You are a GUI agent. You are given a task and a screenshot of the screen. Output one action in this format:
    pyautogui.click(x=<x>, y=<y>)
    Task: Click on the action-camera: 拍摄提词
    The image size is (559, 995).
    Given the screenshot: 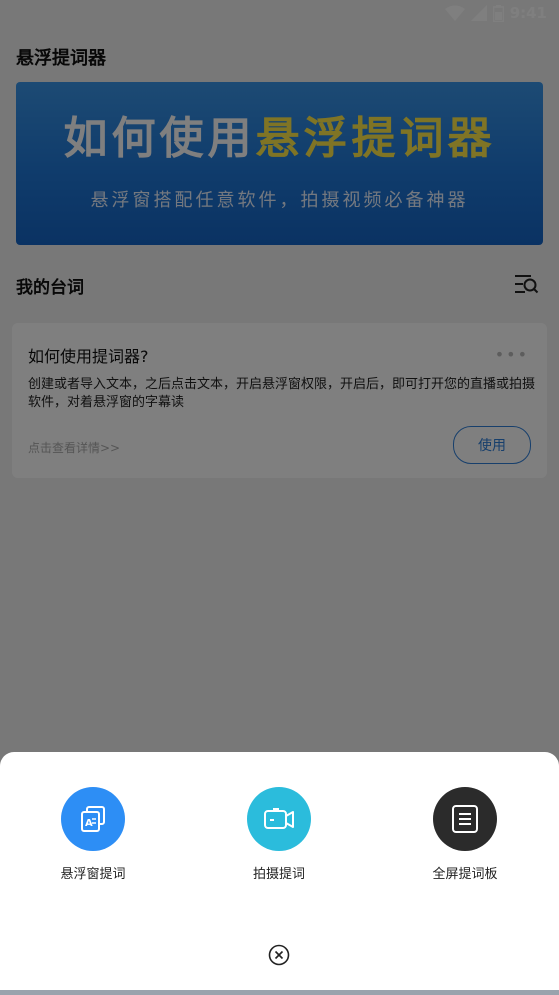 What is the action you would take?
    pyautogui.click(x=279, y=834)
    